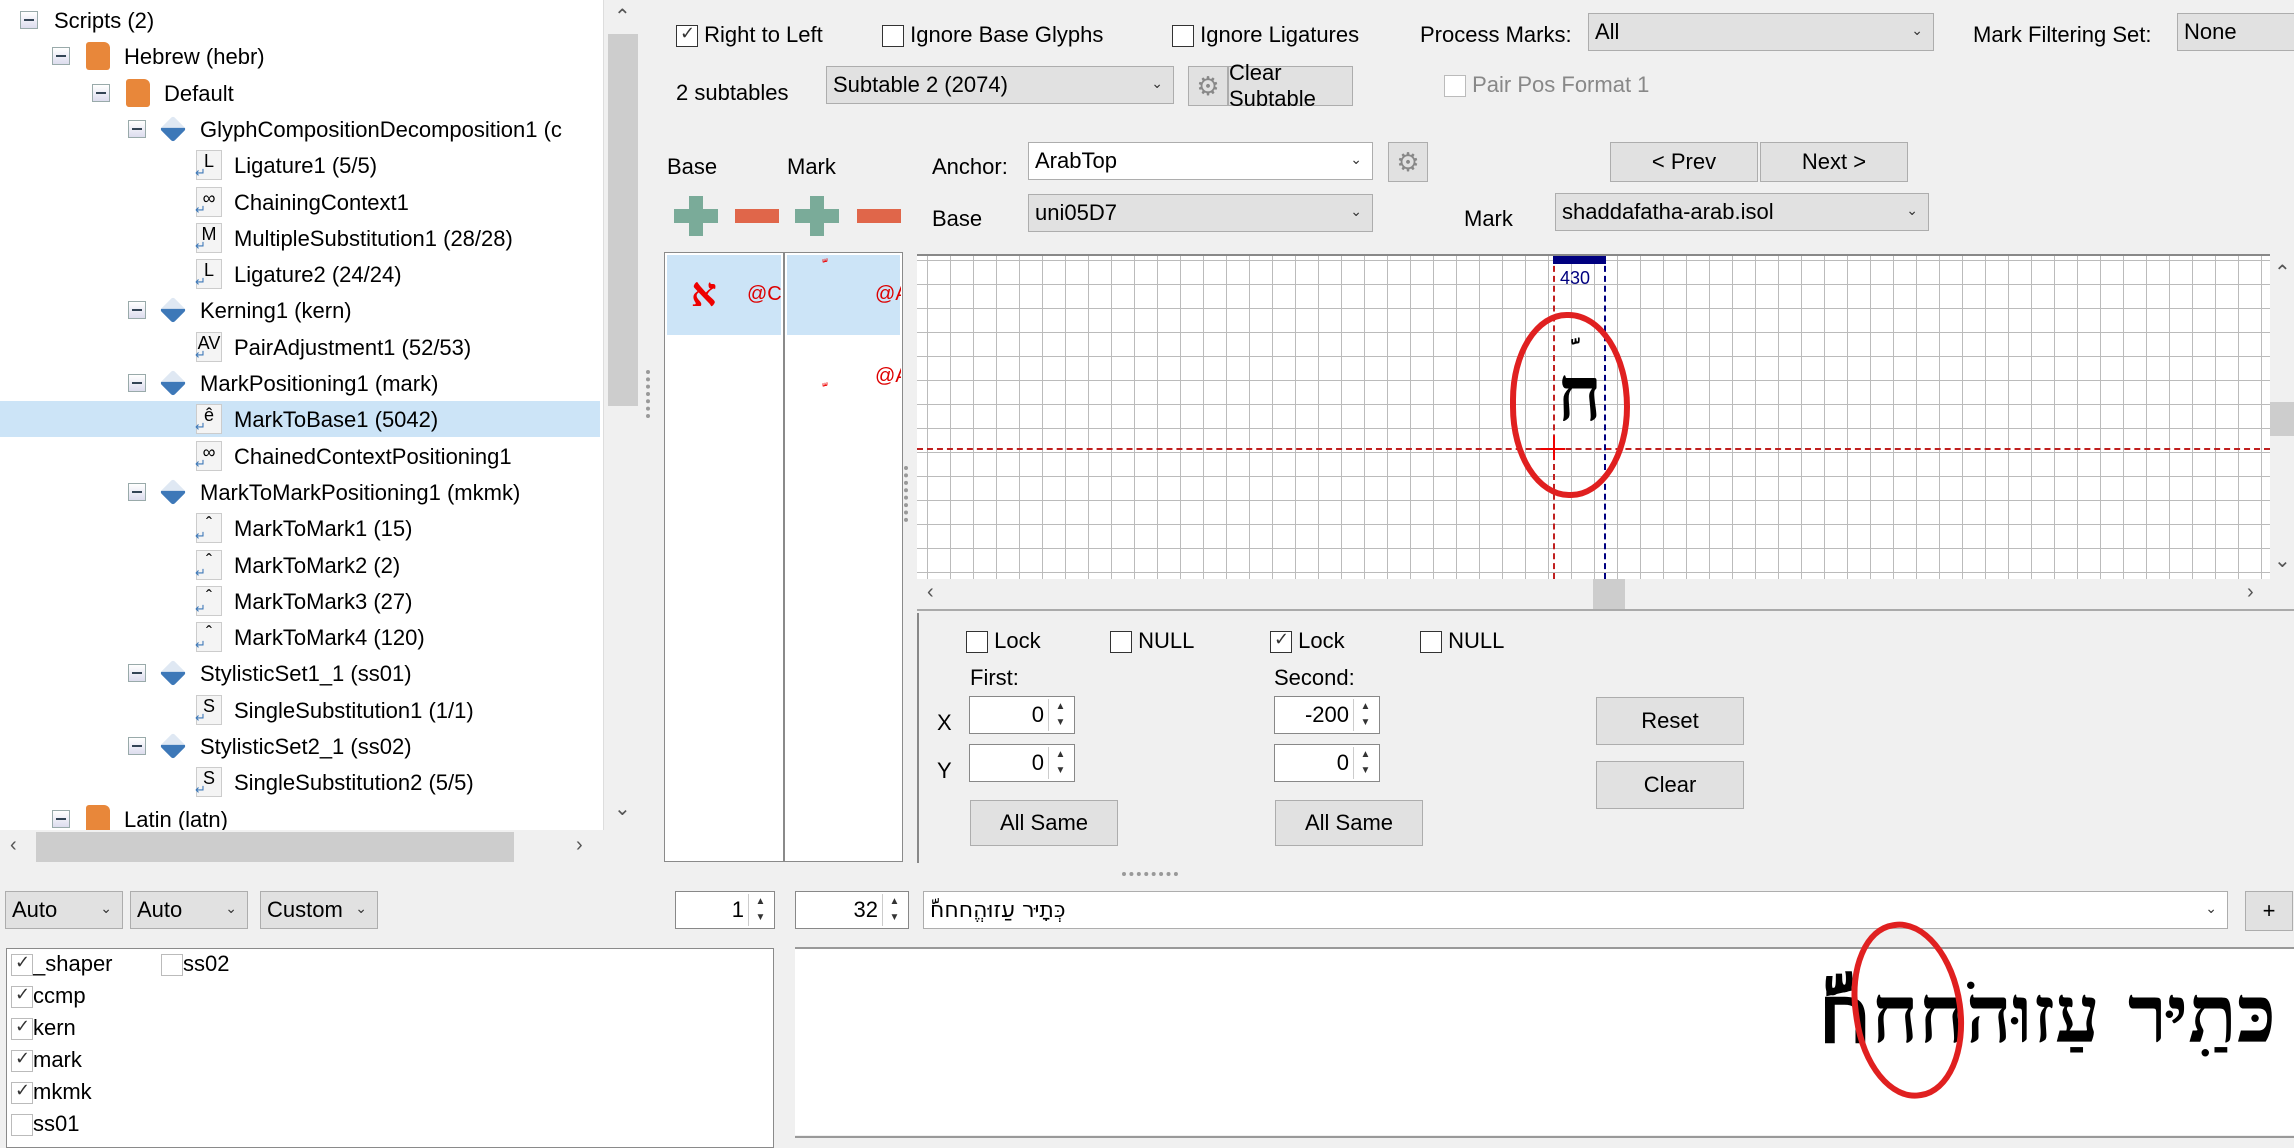 This screenshot has width=2294, height=1148. What do you see at coordinates (300, 129) in the screenshot?
I see `tree-item: GlyphCompositionDecomposition1 (c` at bounding box center [300, 129].